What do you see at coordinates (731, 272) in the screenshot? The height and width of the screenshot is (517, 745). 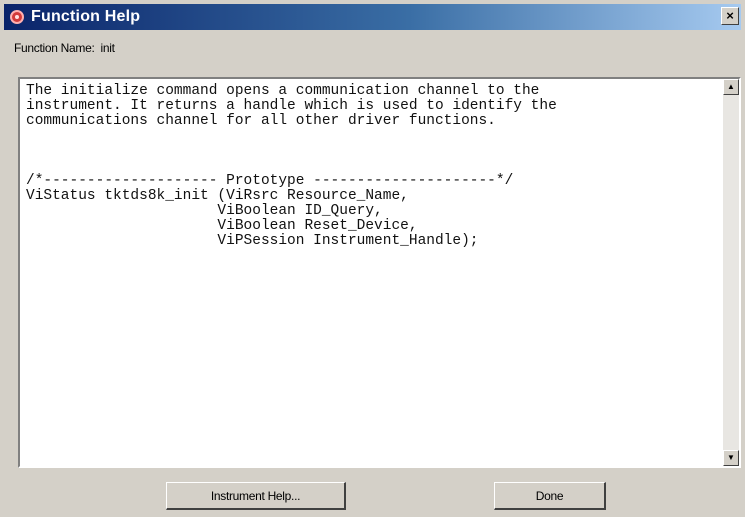 I see `vertical-scrollbar: ▲ ▼` at bounding box center [731, 272].